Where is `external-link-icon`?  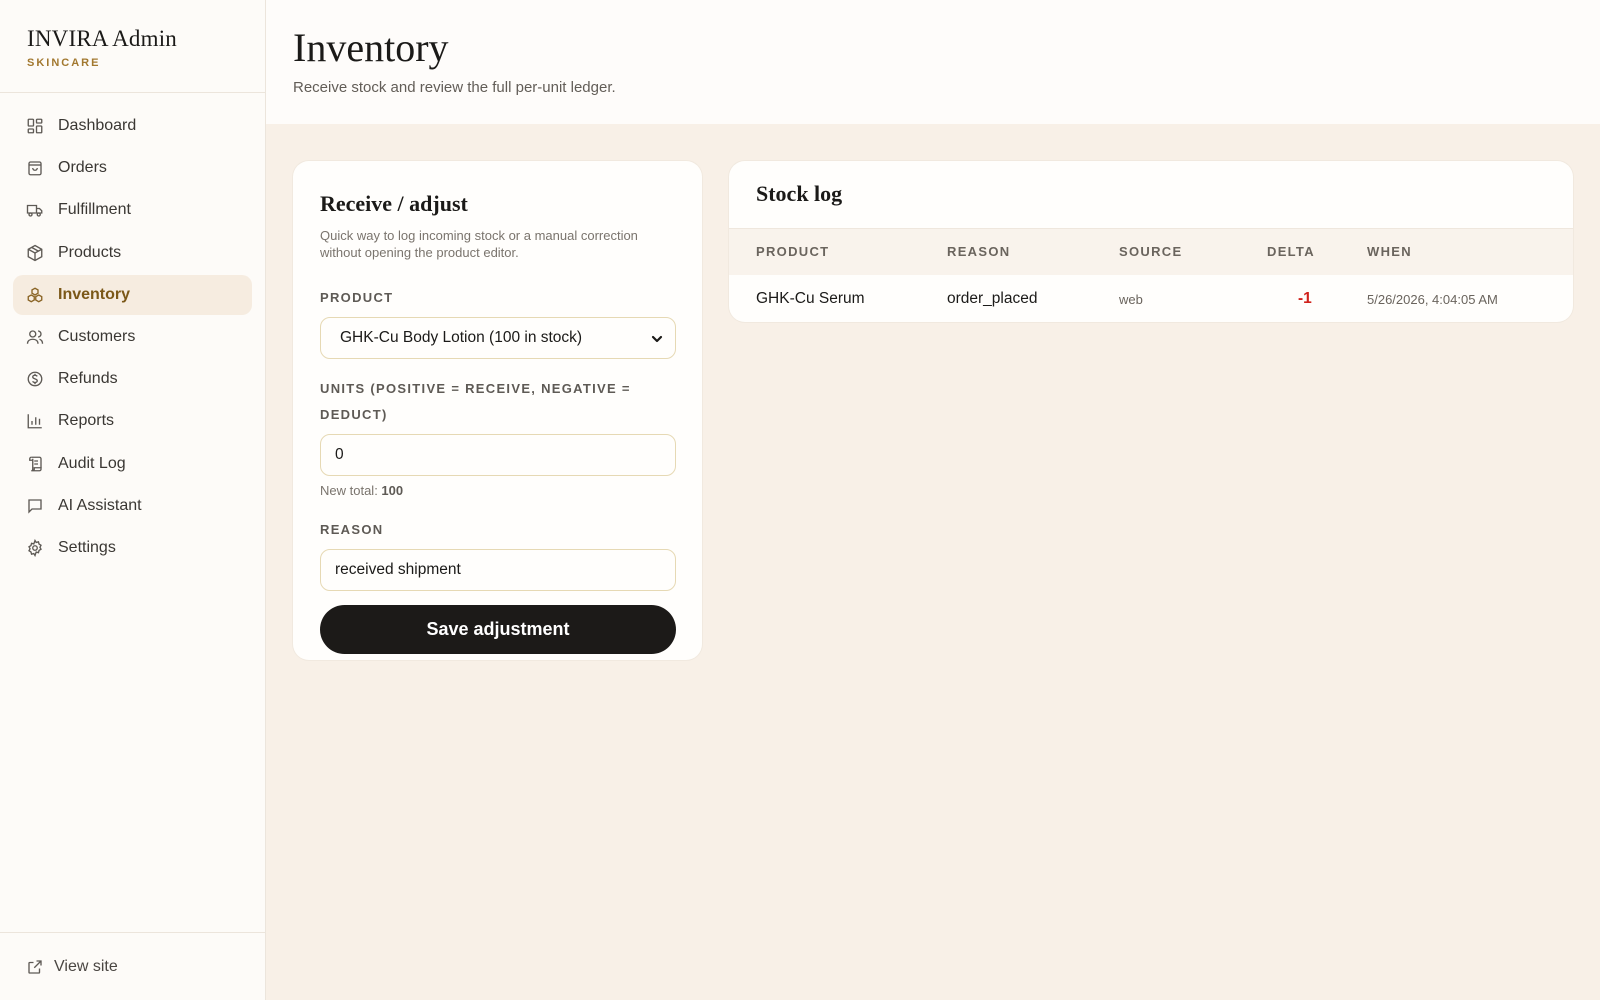
external-link-icon is located at coordinates (35, 967).